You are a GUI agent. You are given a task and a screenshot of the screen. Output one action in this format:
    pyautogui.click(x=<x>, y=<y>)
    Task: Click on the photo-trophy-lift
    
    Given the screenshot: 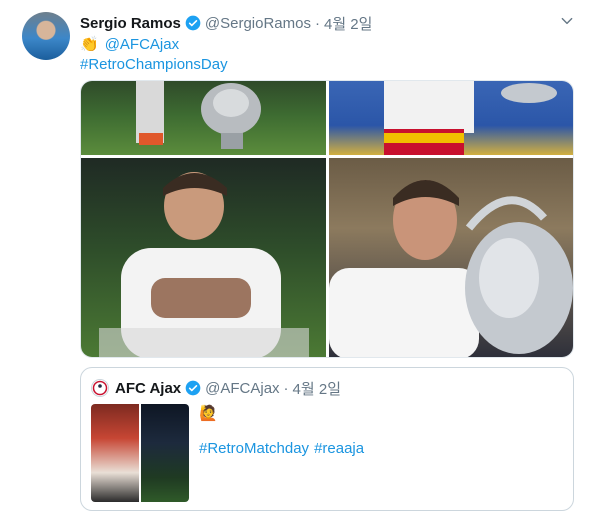 What is the action you would take?
    pyautogui.click(x=451, y=118)
    